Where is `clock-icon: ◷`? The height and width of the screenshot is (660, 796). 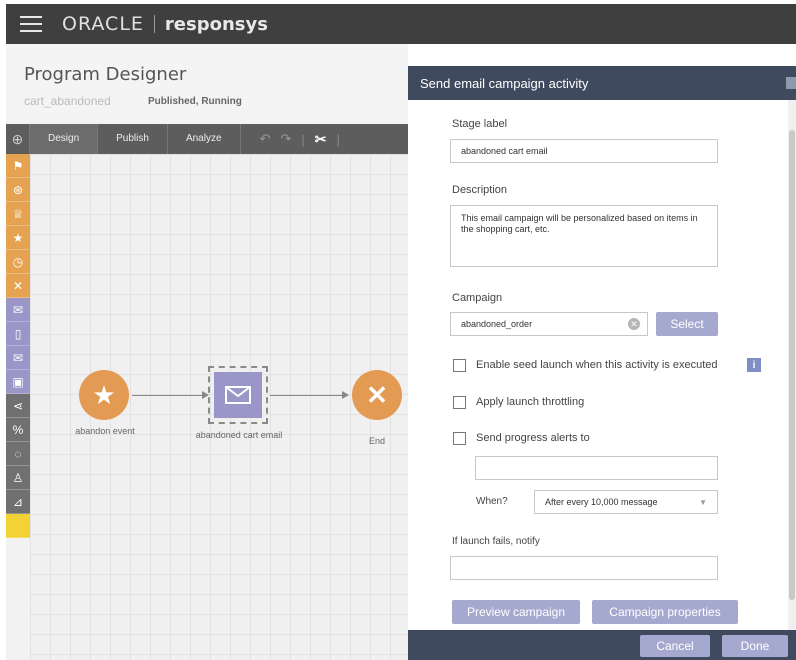 clock-icon: ◷ is located at coordinates (18, 262).